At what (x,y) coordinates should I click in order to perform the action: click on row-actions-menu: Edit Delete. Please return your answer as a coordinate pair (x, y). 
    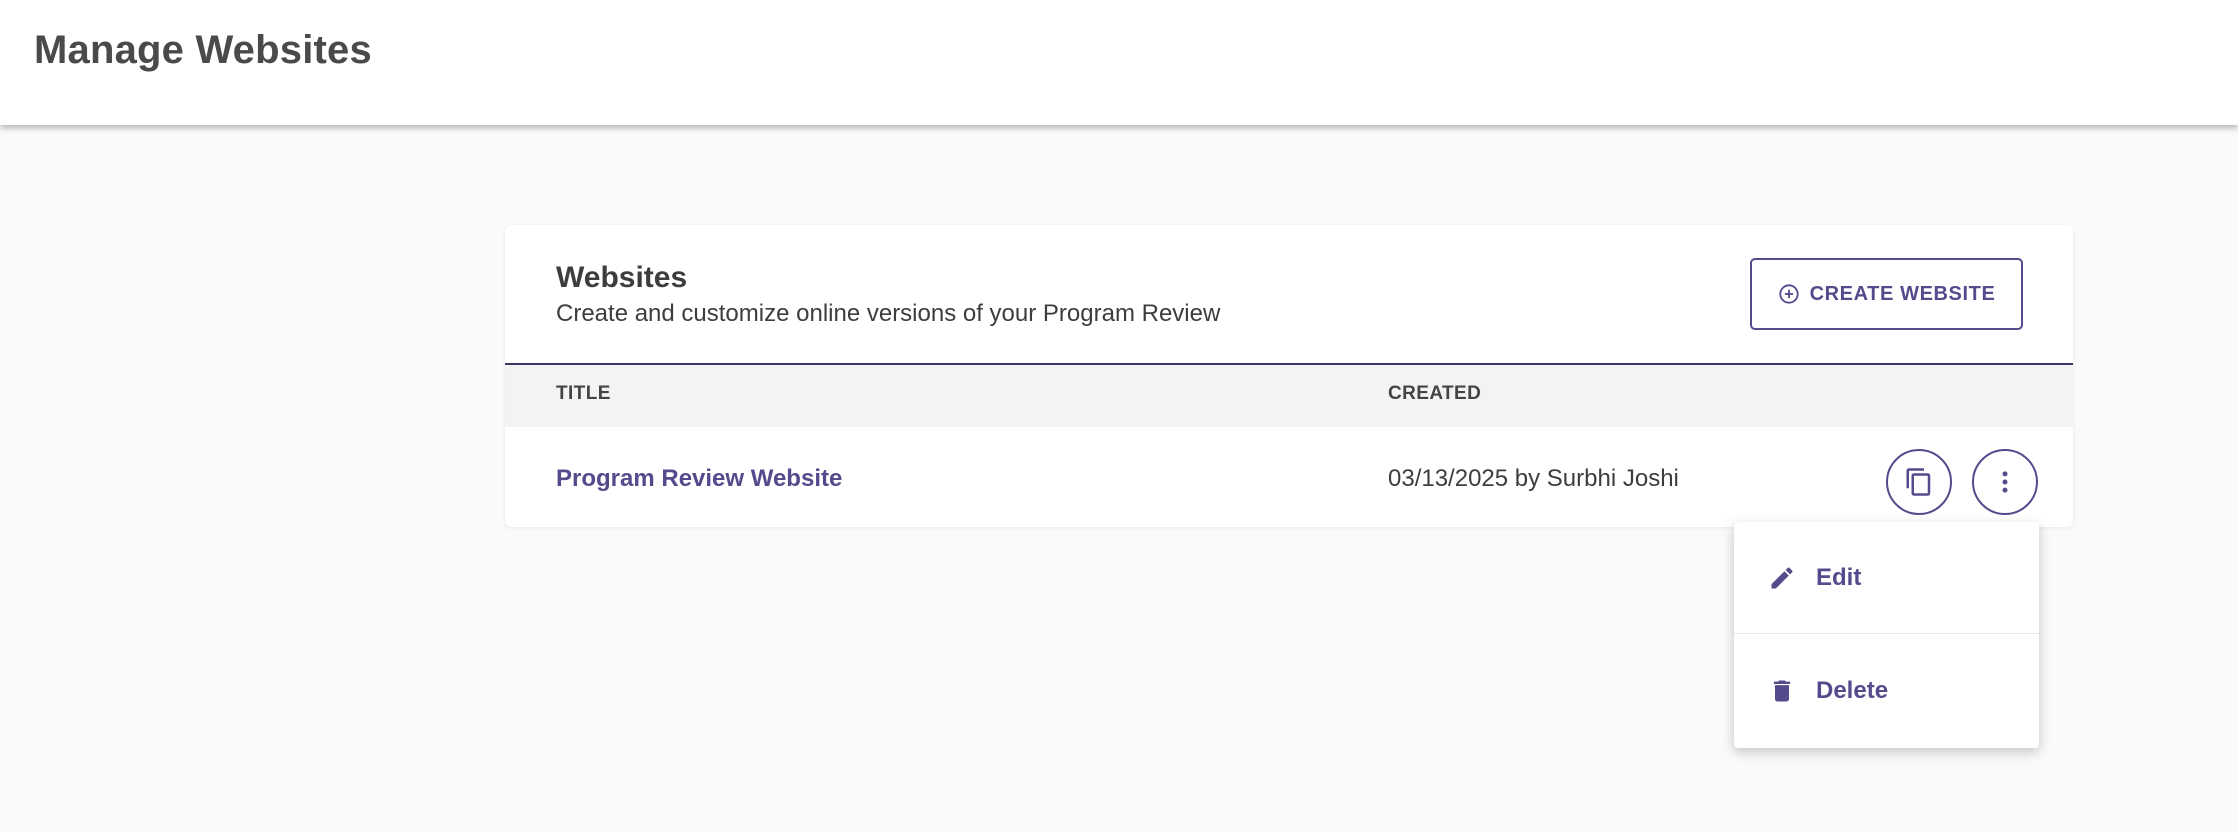
    Looking at the image, I should click on (1886, 635).